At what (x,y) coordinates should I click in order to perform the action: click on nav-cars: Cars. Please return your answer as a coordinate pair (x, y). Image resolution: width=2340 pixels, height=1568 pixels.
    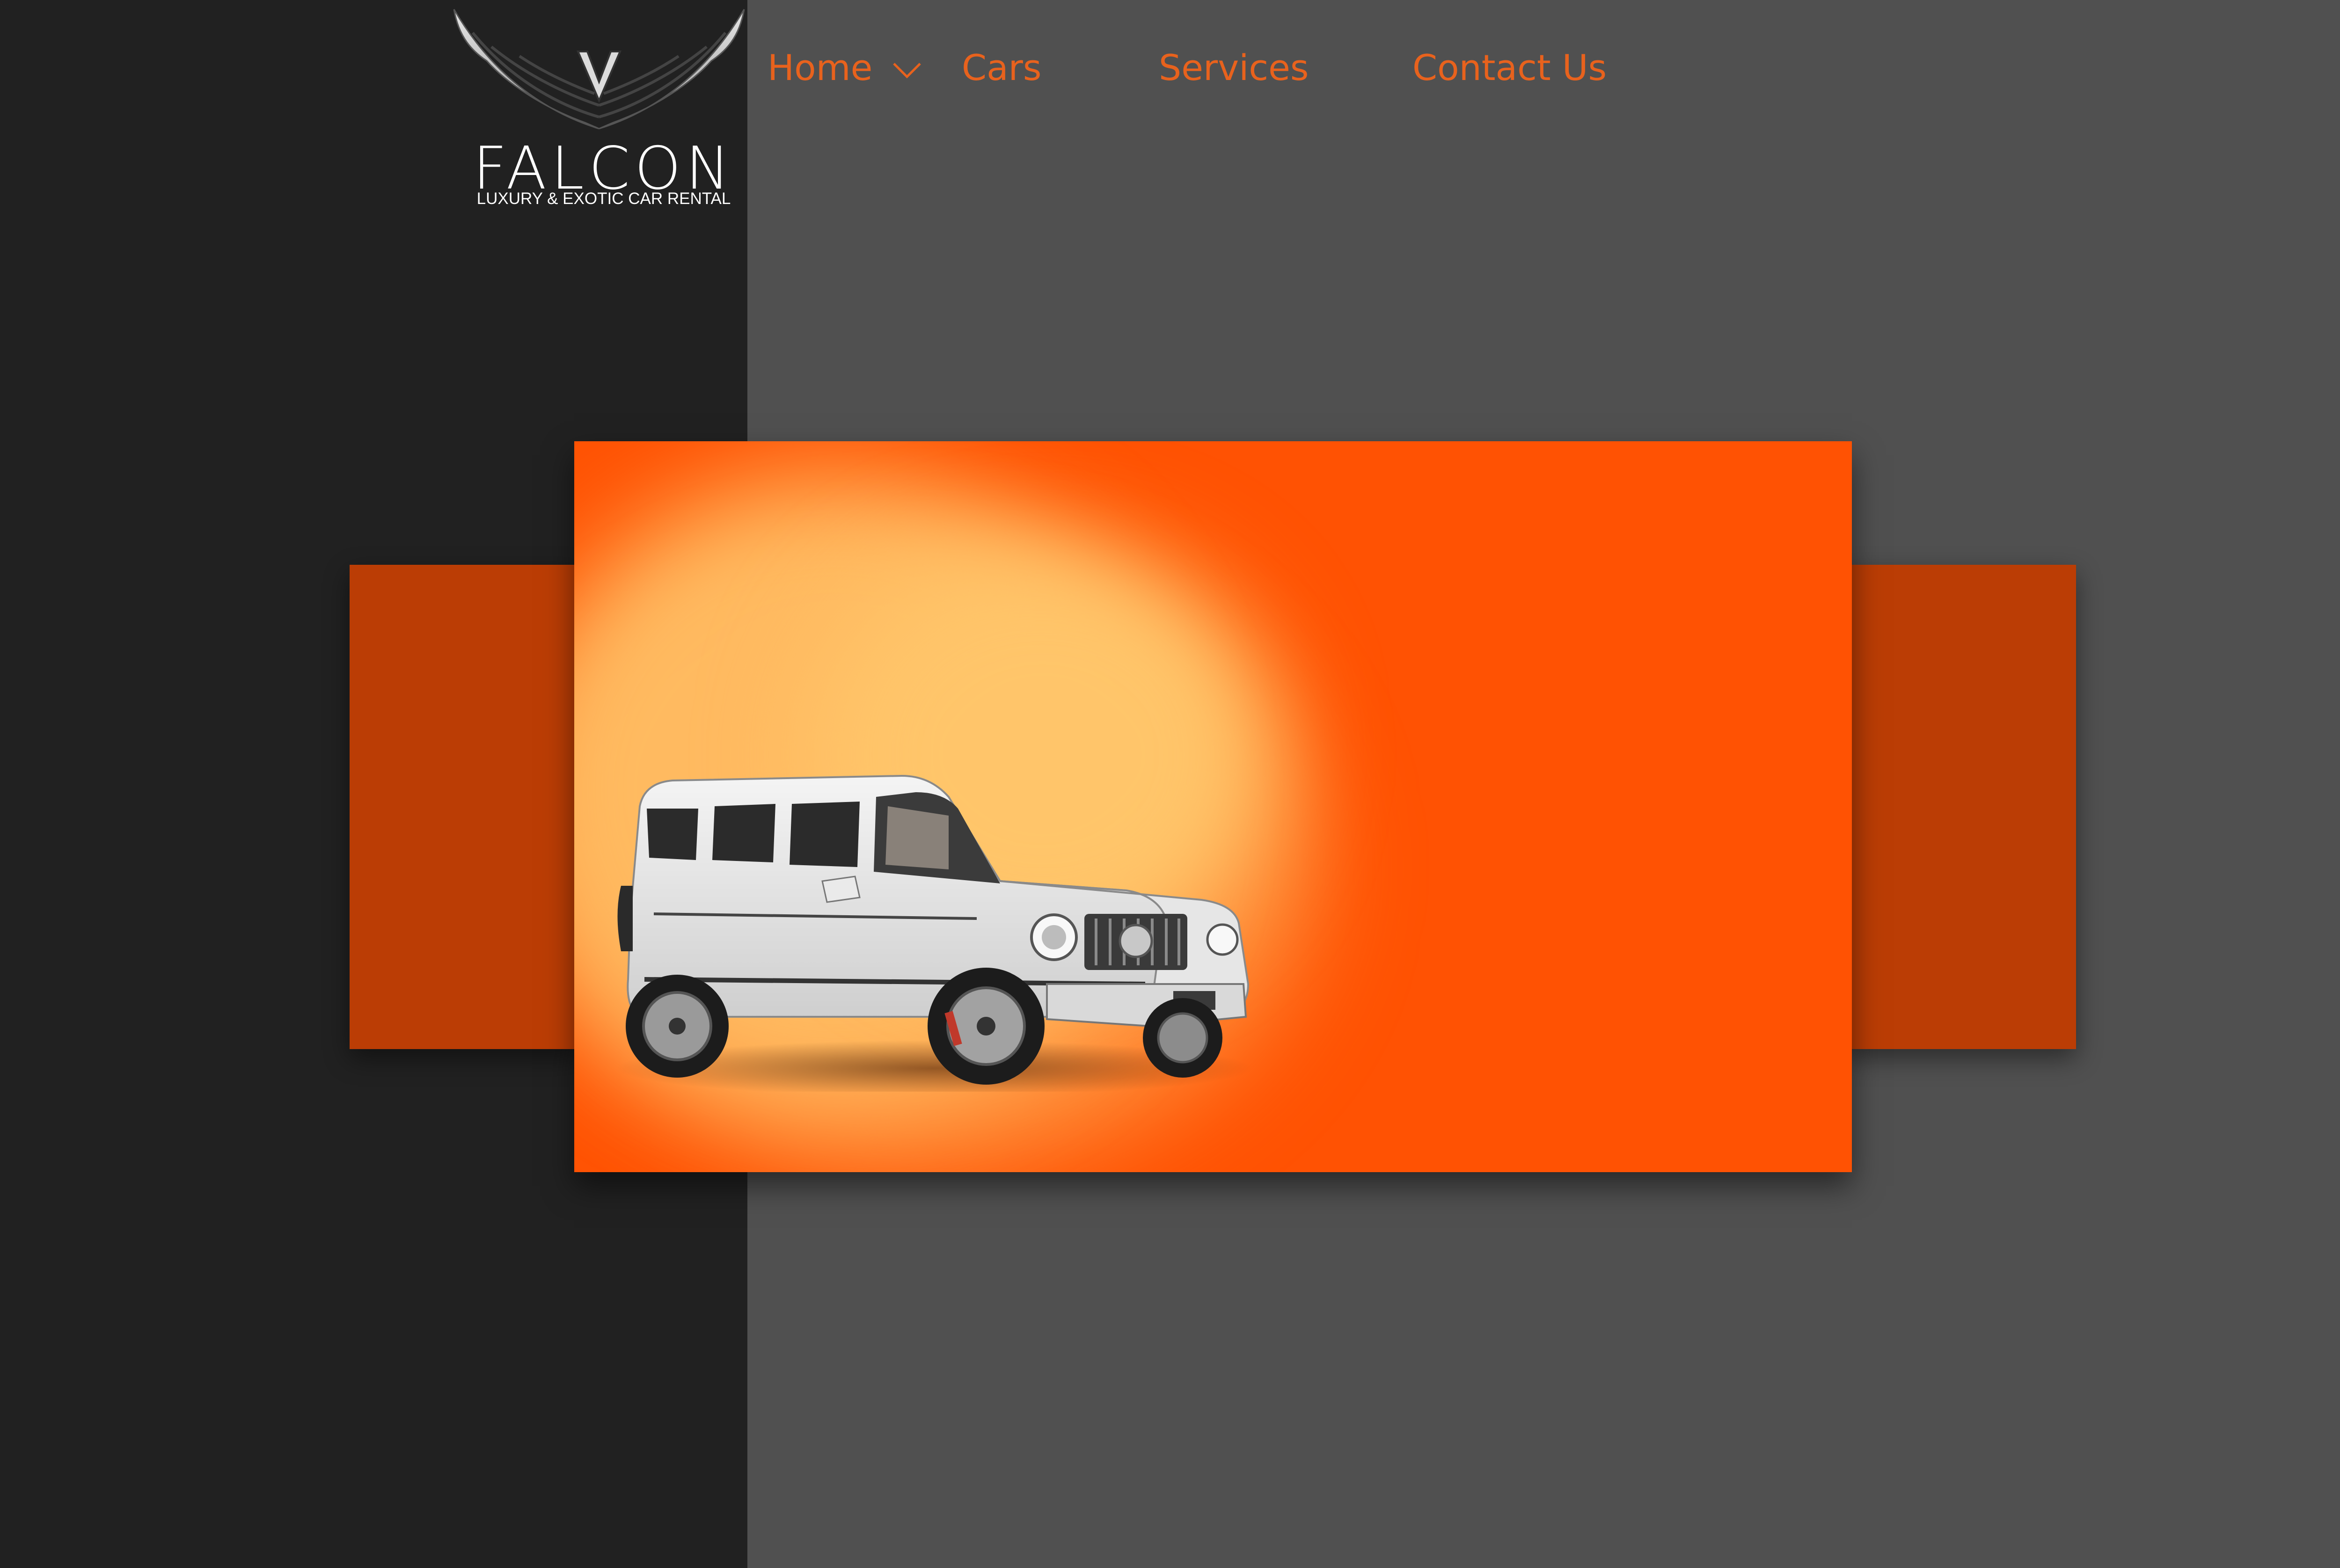
    Looking at the image, I should click on (1002, 68).